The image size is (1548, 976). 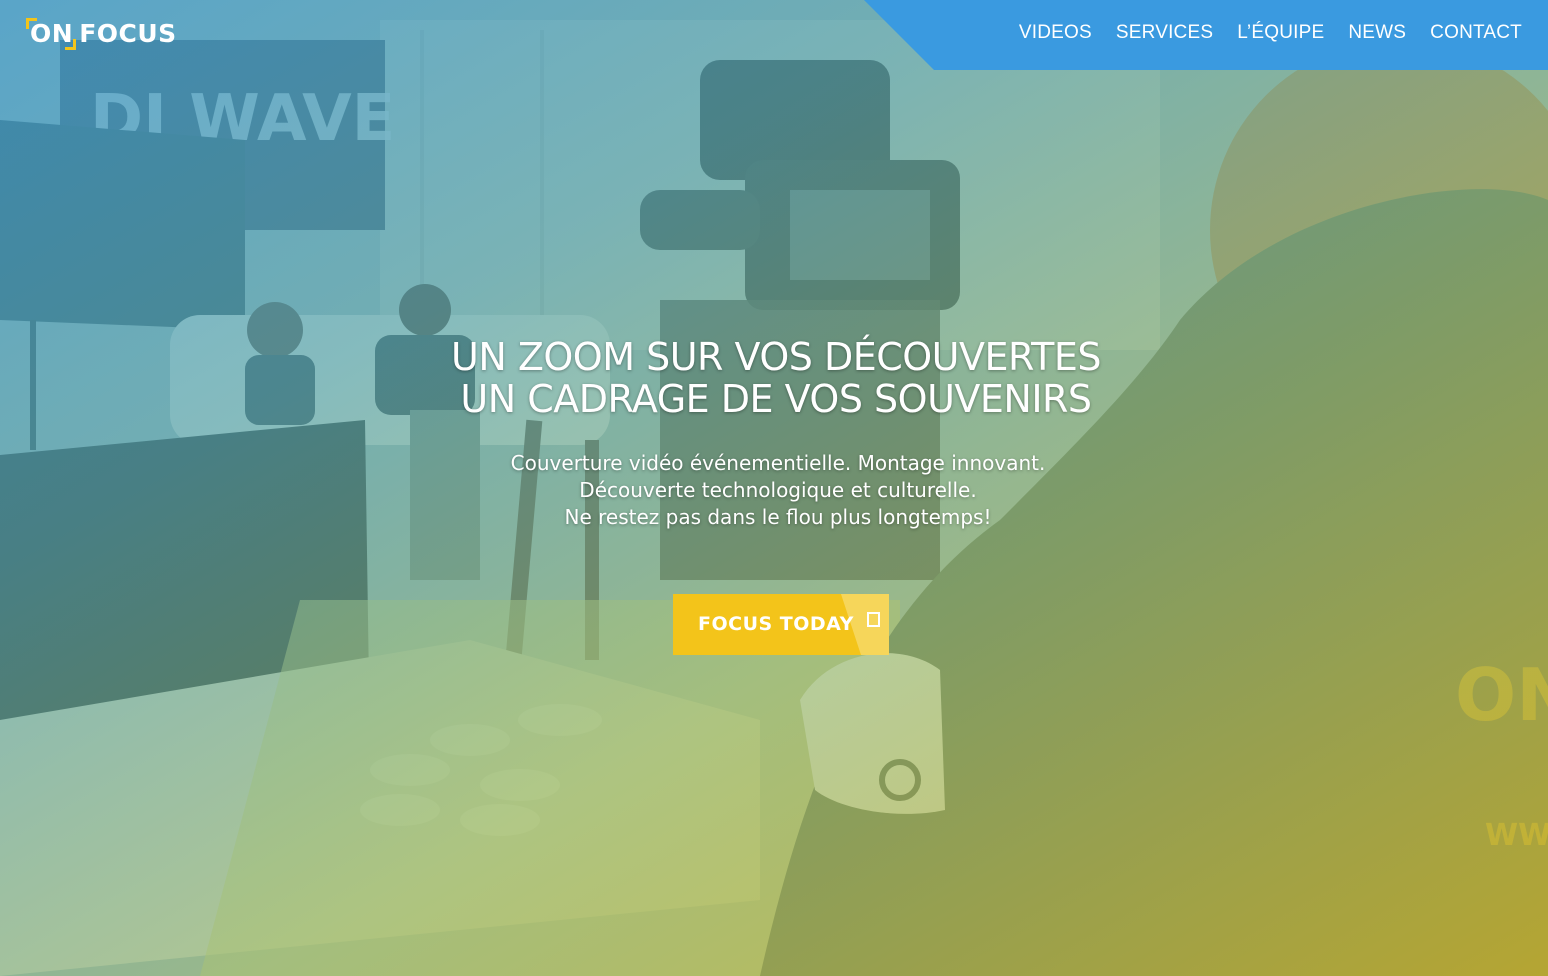 What do you see at coordinates (776, 399) in the screenshot?
I see `hero-headline-line: UN CADRAGE DE VOS SOUVENIRS` at bounding box center [776, 399].